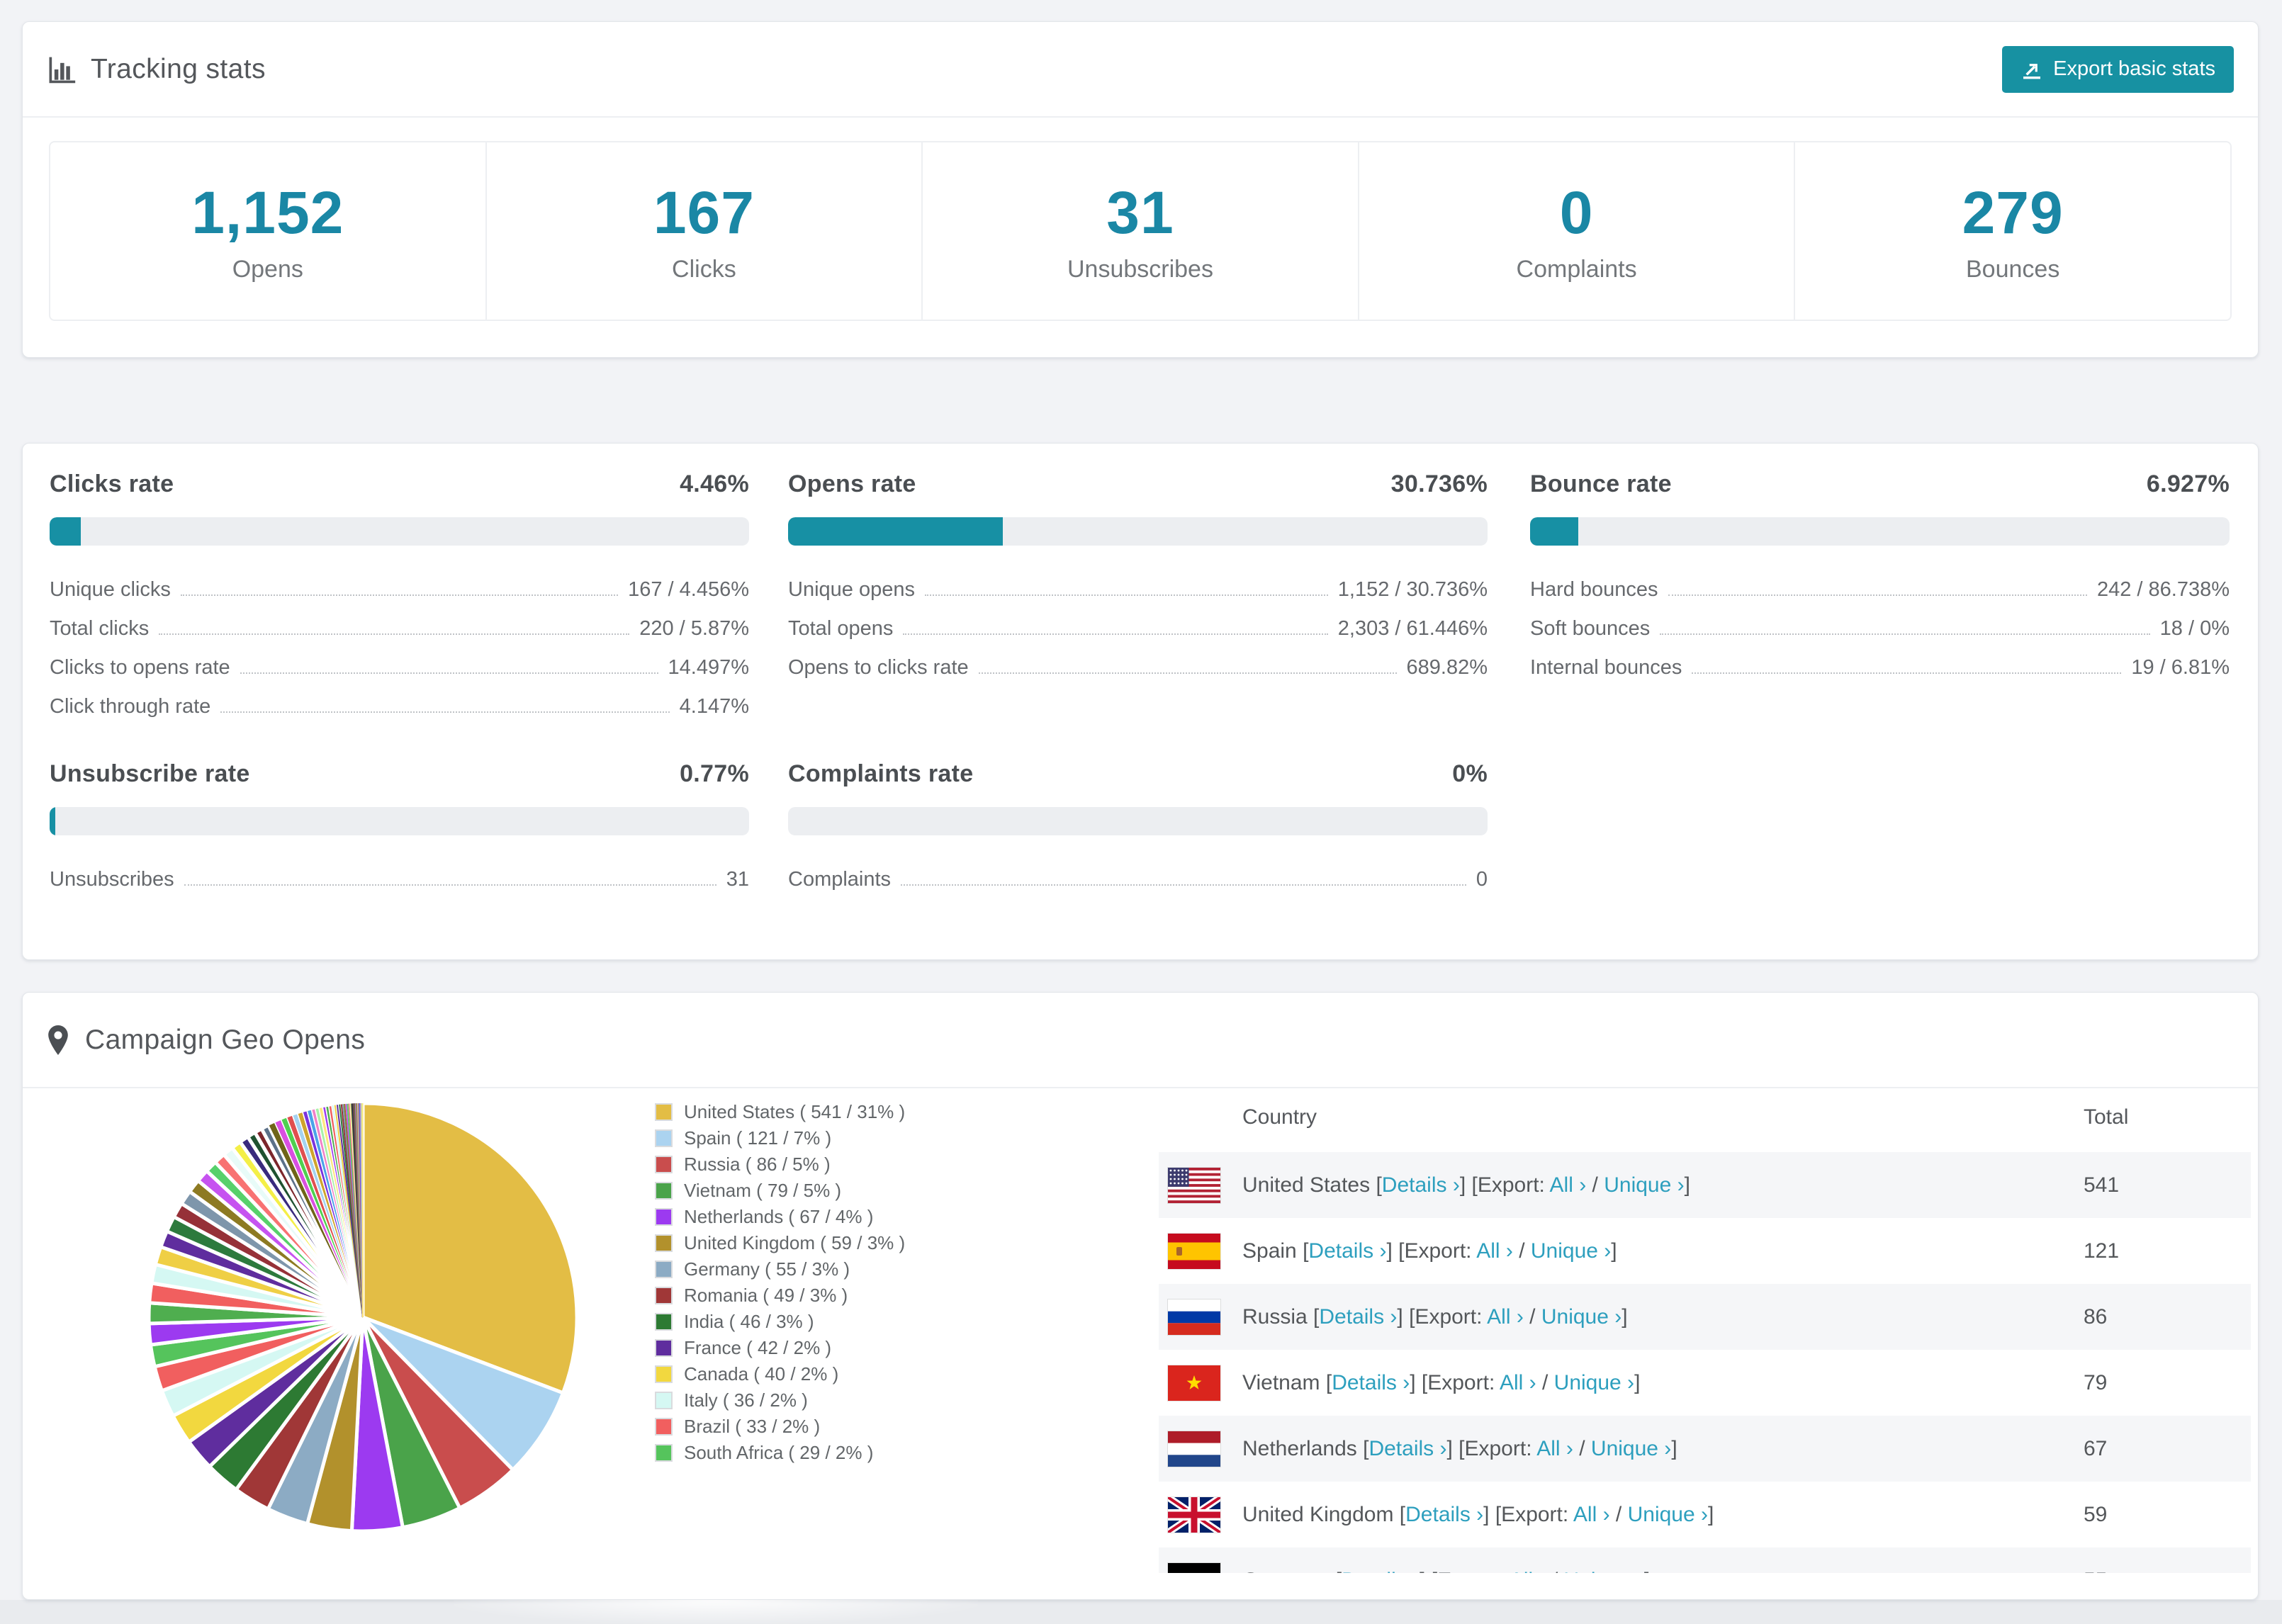 This screenshot has width=2282, height=1624. What do you see at coordinates (150, 774) in the screenshot?
I see `rate-title: Unsubscribe rate` at bounding box center [150, 774].